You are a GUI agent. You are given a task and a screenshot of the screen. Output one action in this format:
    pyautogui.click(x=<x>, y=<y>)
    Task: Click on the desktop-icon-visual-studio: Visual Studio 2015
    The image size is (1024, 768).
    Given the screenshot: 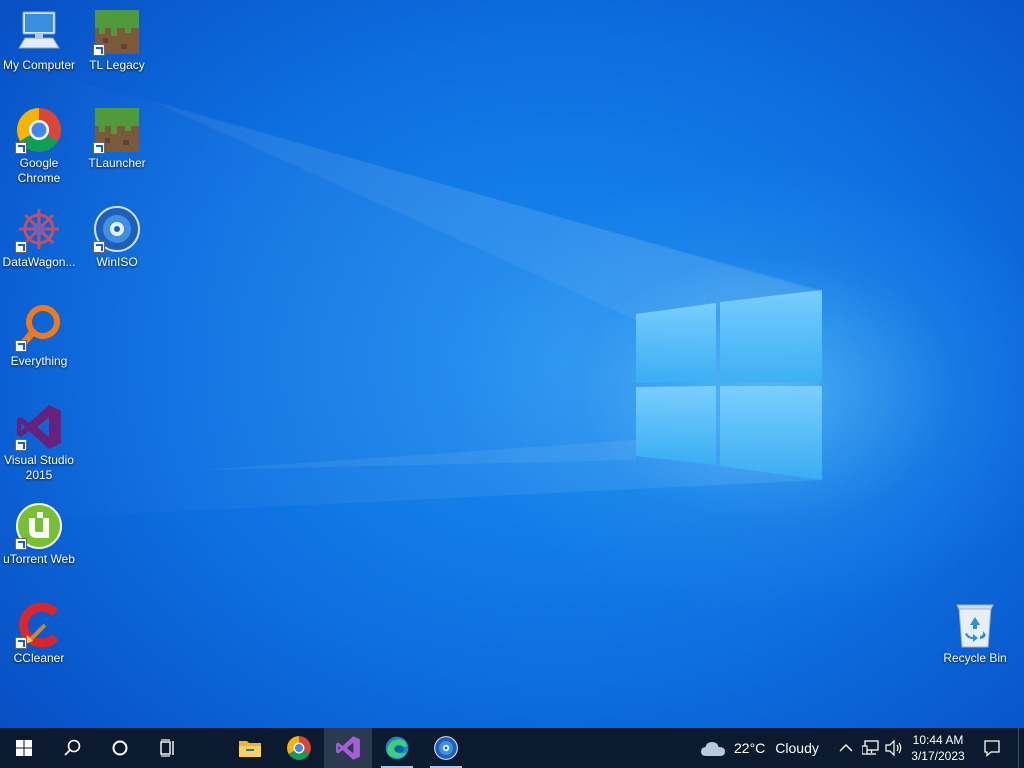 What is the action you would take?
    pyautogui.click(x=39, y=443)
    